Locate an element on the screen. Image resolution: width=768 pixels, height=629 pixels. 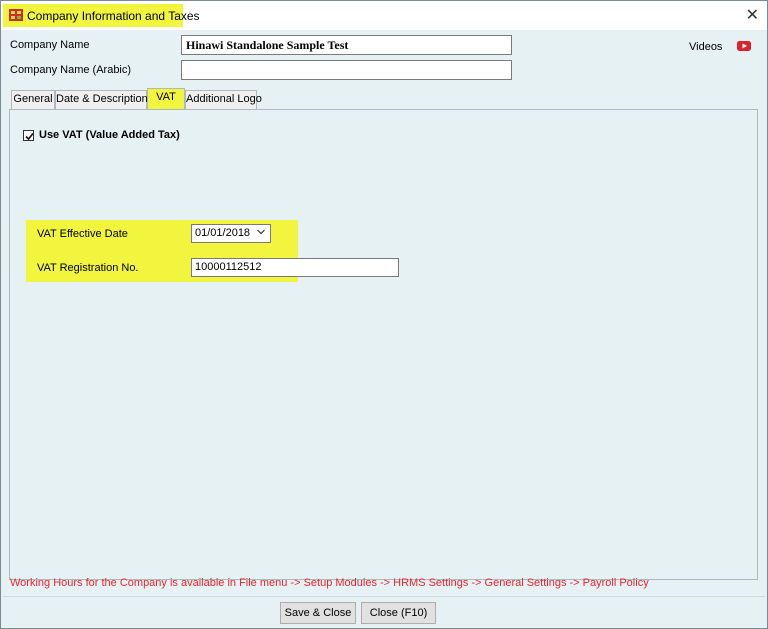
tab-general-label: General is located at coordinates (33, 99).